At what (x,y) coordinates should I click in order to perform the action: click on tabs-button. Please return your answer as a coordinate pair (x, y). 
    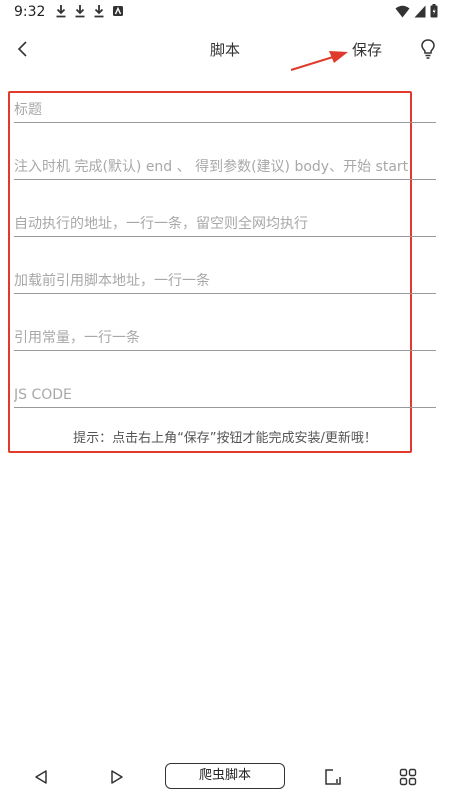
    Looking at the image, I should click on (333, 777).